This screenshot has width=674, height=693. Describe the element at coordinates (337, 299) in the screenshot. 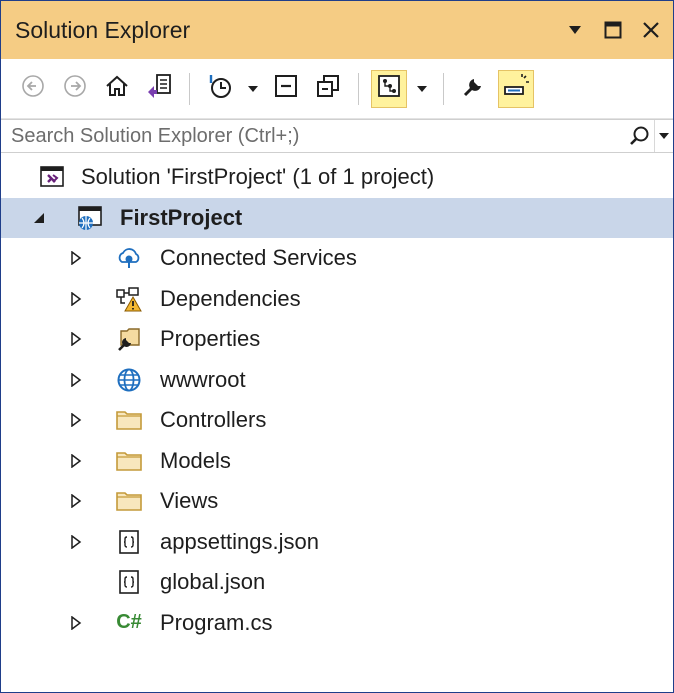

I see `tree-item-dependencies: Dependencies` at that location.